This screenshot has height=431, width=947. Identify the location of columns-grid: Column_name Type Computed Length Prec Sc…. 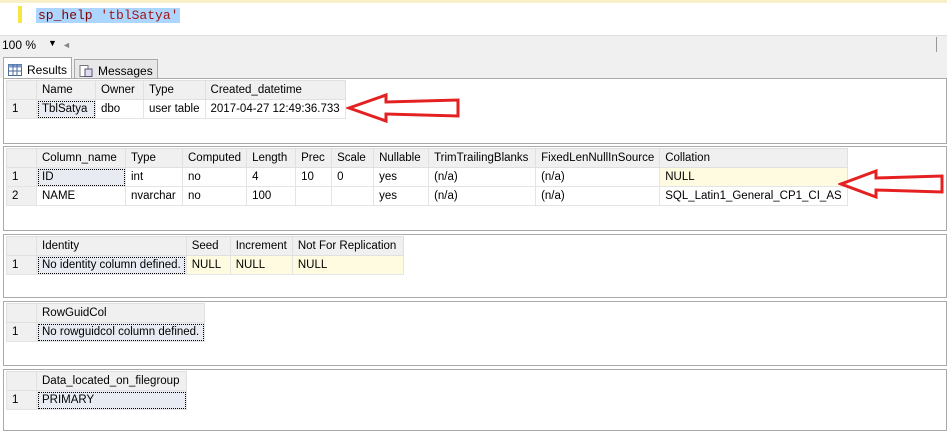
(427, 177).